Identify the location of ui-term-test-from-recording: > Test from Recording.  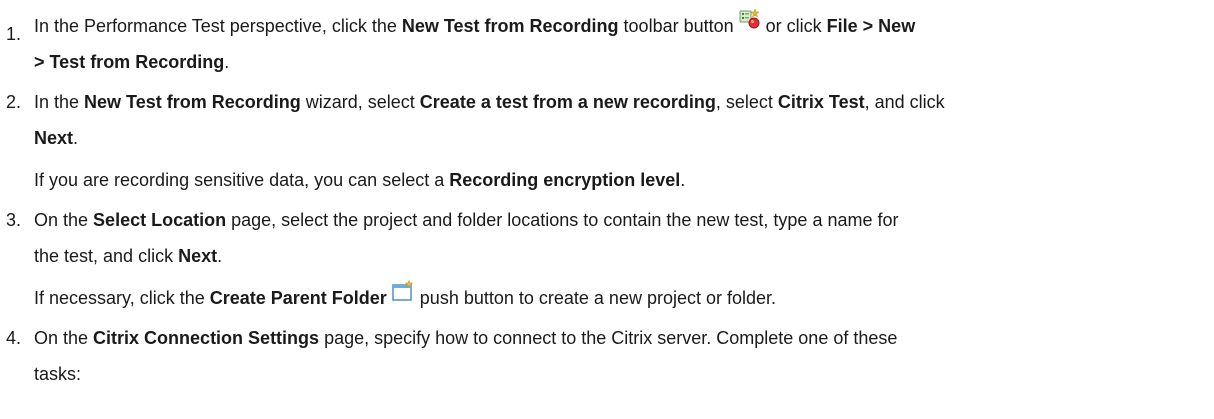
(129, 62).